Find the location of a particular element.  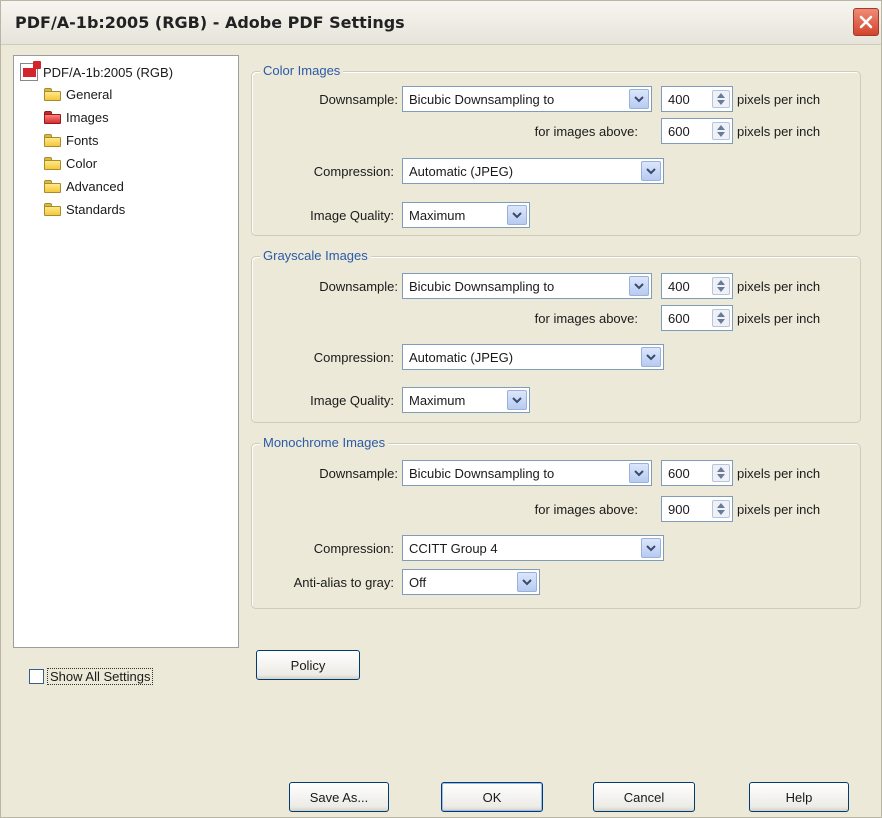

window-title: PDF/A-1b:2005 (RGB) - Adobe PDF Settings is located at coordinates (210, 22).